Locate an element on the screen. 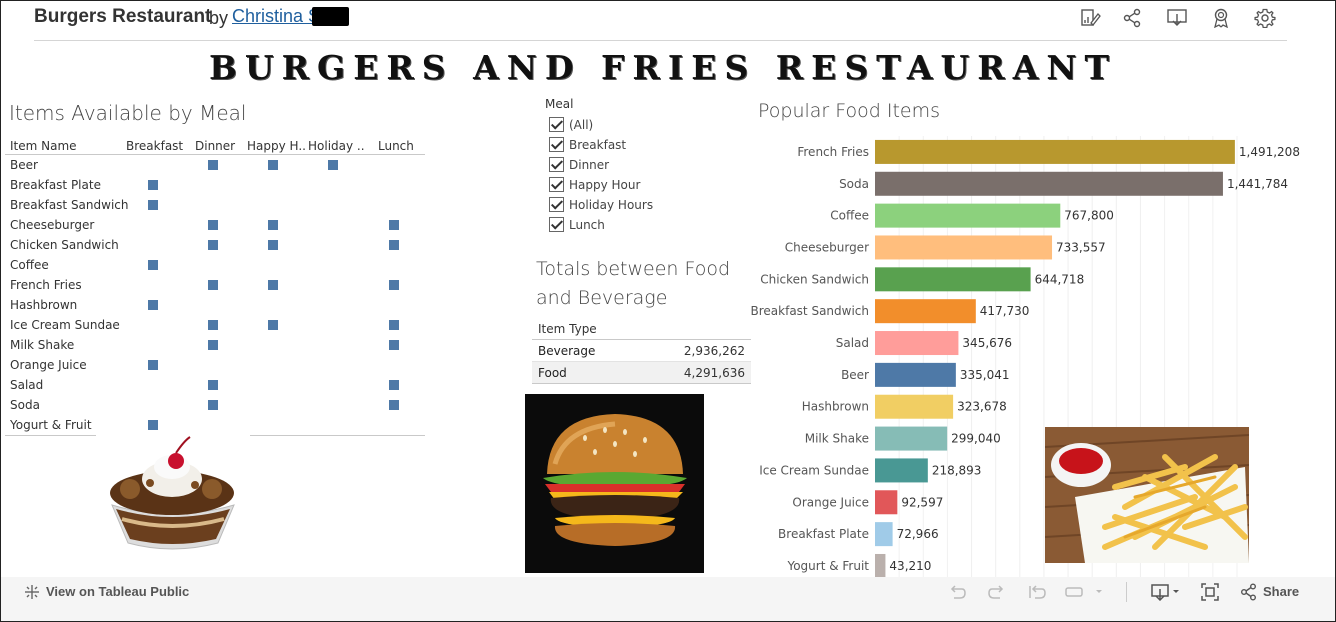  chart-value-label: 767,800 is located at coordinates (1089, 216).